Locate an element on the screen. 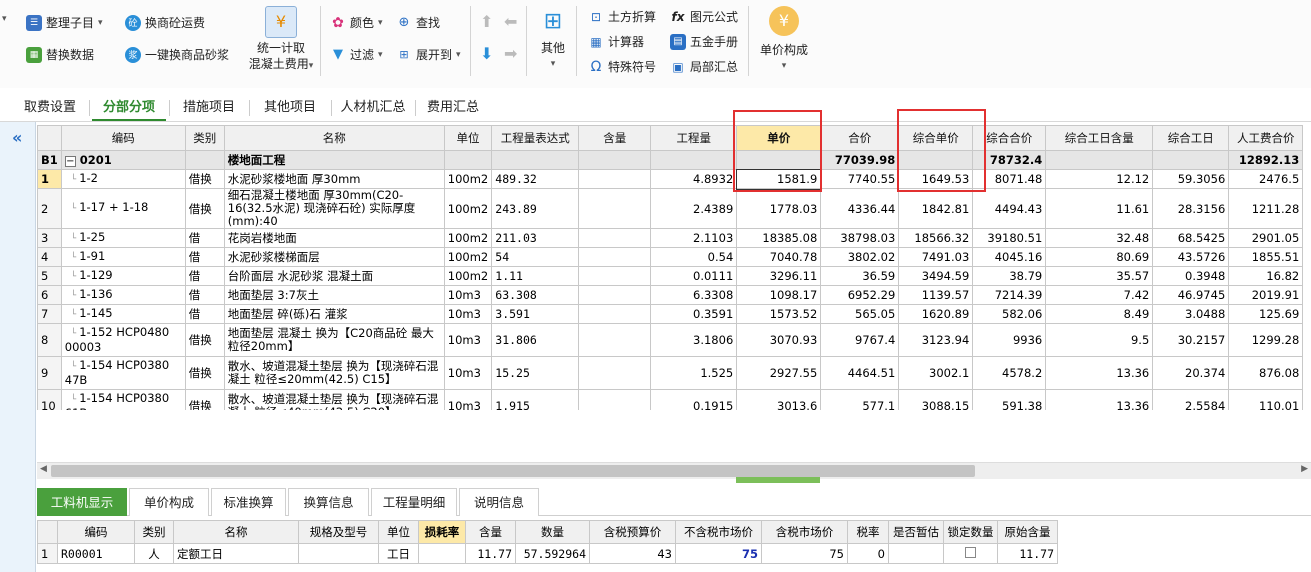  cell-ctotal: 9936 is located at coordinates (1009, 340).